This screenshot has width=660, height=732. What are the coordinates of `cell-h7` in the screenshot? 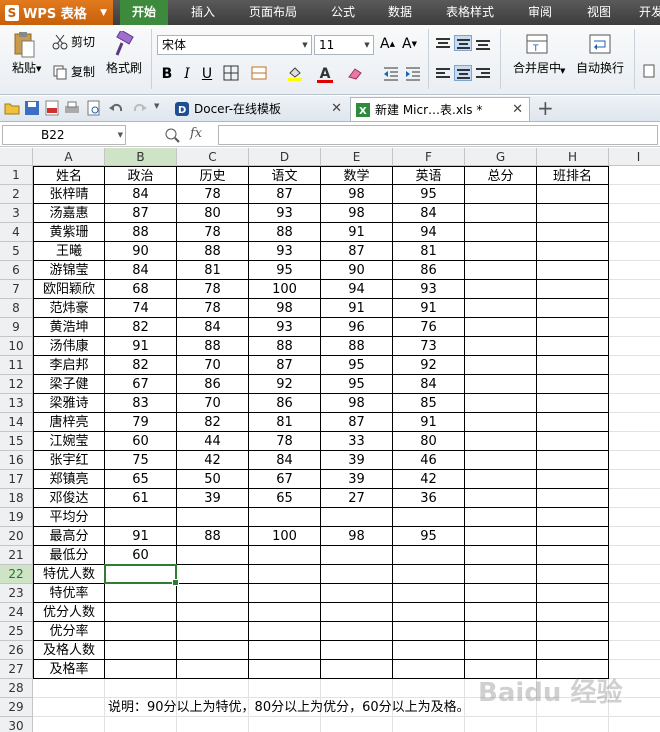 It's located at (573, 289).